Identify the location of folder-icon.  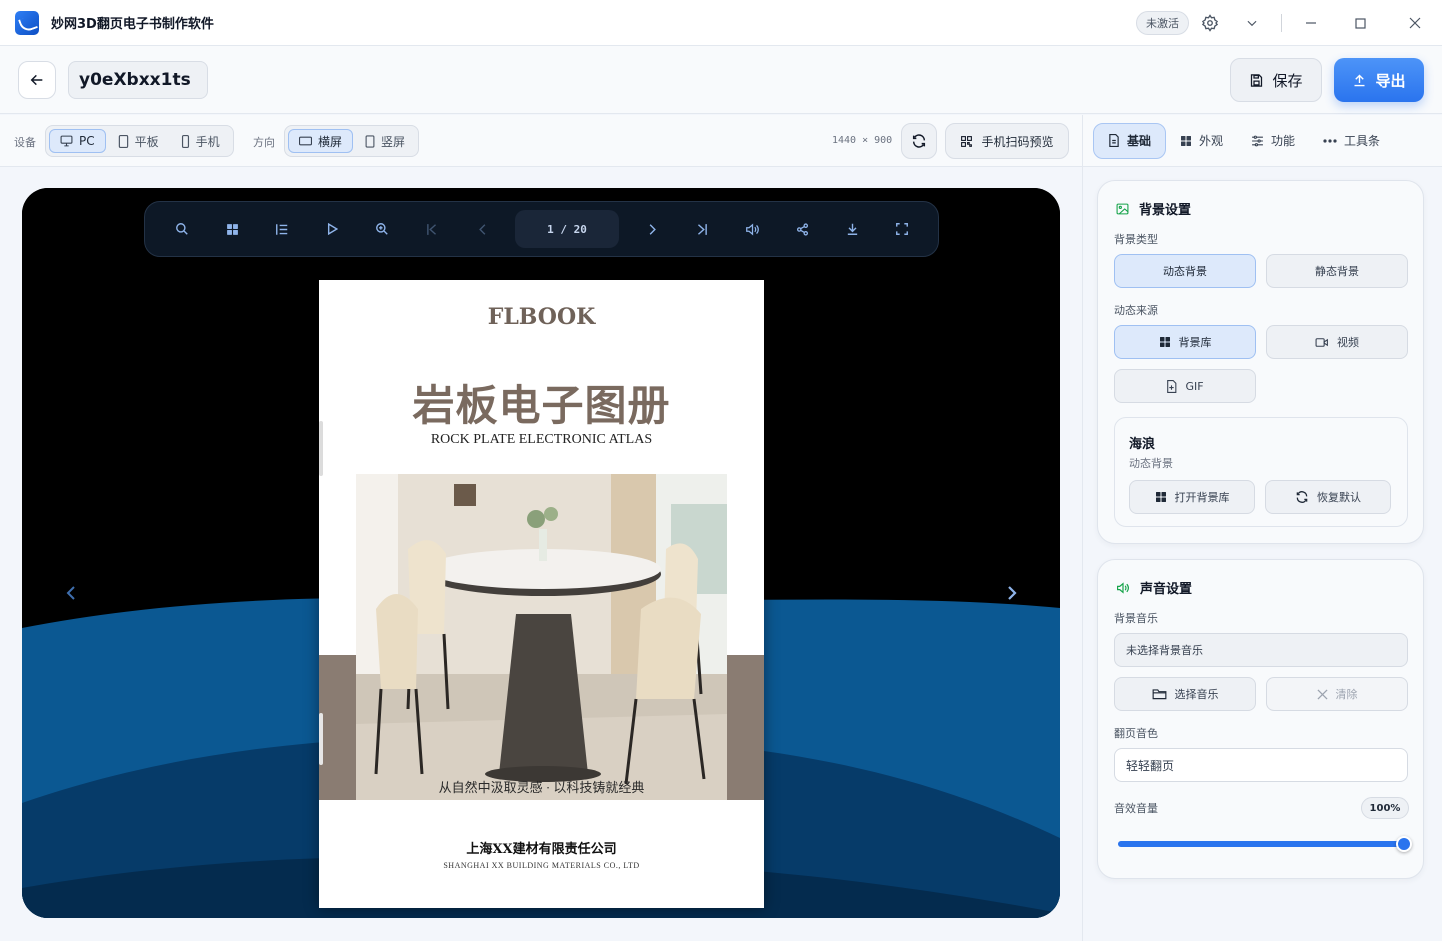
(1159, 694).